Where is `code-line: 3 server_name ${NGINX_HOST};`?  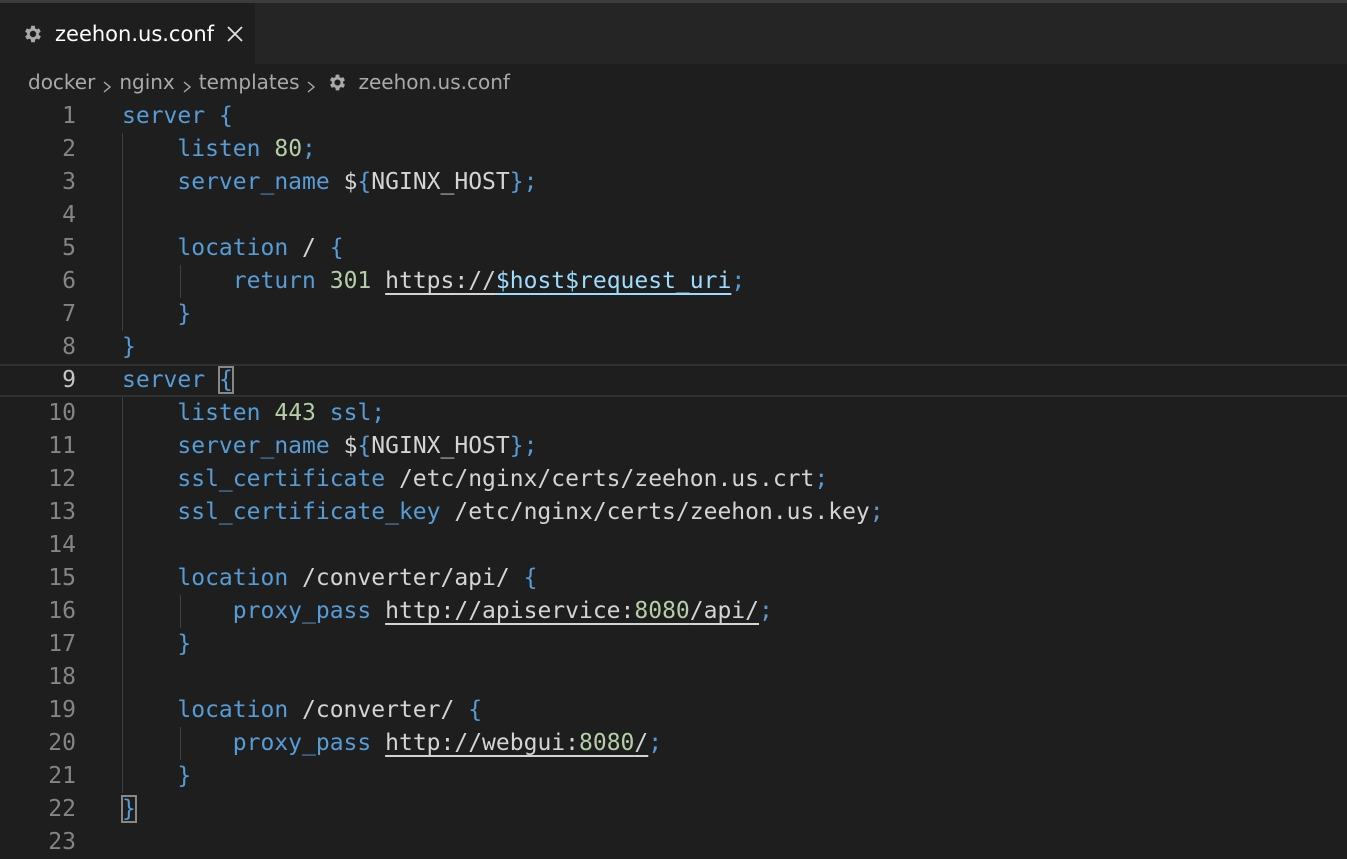 code-line: 3 server_name ${NGINX_HOST}; is located at coordinates (673, 182).